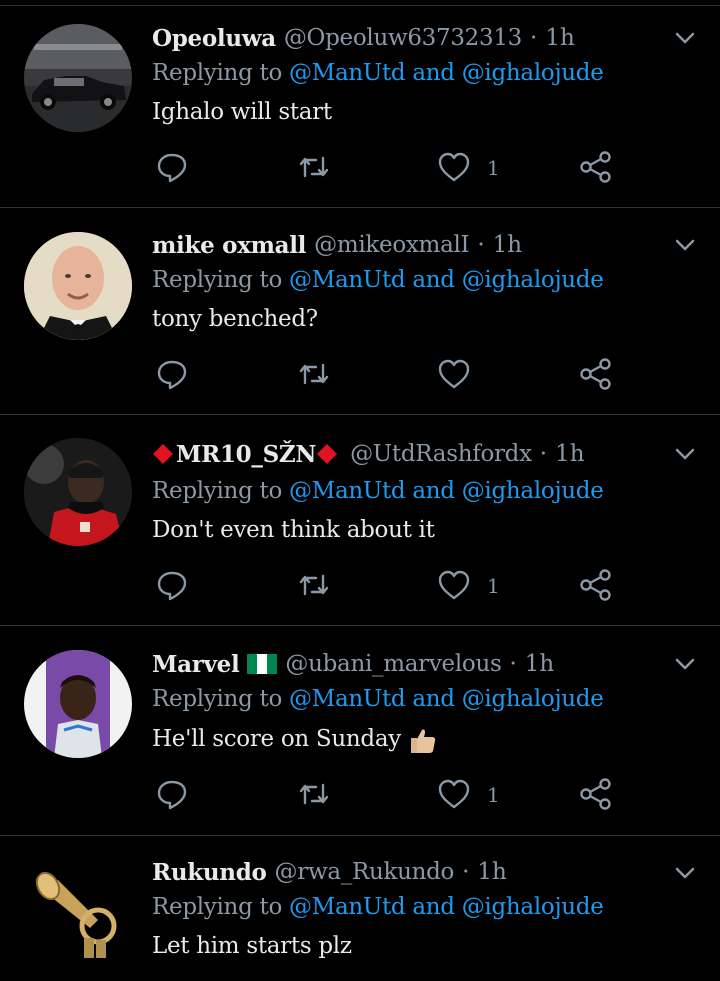 Image resolution: width=720 pixels, height=981 pixels. What do you see at coordinates (441, 454) in the screenshot?
I see `user-handle: @UtdRashfordx` at bounding box center [441, 454].